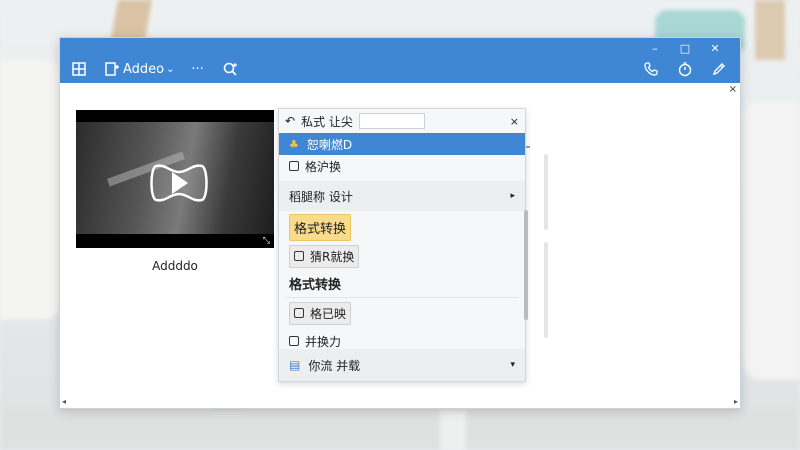  What do you see at coordinates (179, 183) in the screenshot?
I see `play-icon` at bounding box center [179, 183].